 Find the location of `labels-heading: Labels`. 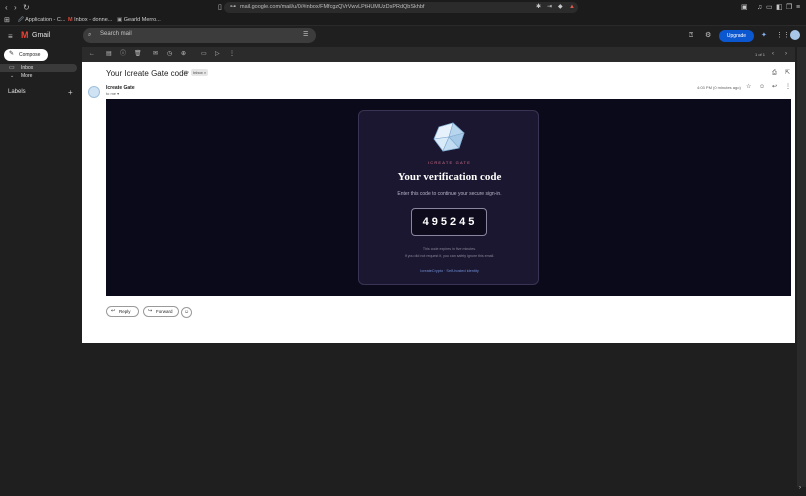

labels-heading: Labels is located at coordinates (17, 92).